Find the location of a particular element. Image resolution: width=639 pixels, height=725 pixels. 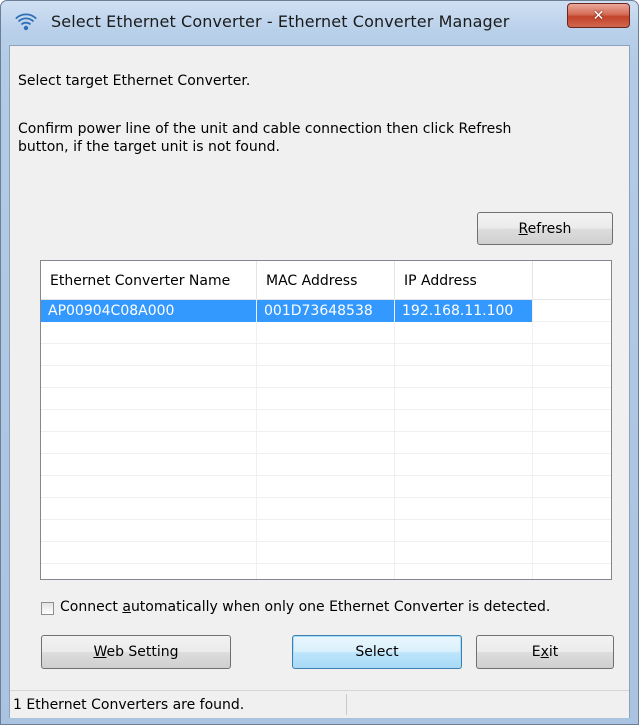

refresh-button-label: Refresh is located at coordinates (545, 228).